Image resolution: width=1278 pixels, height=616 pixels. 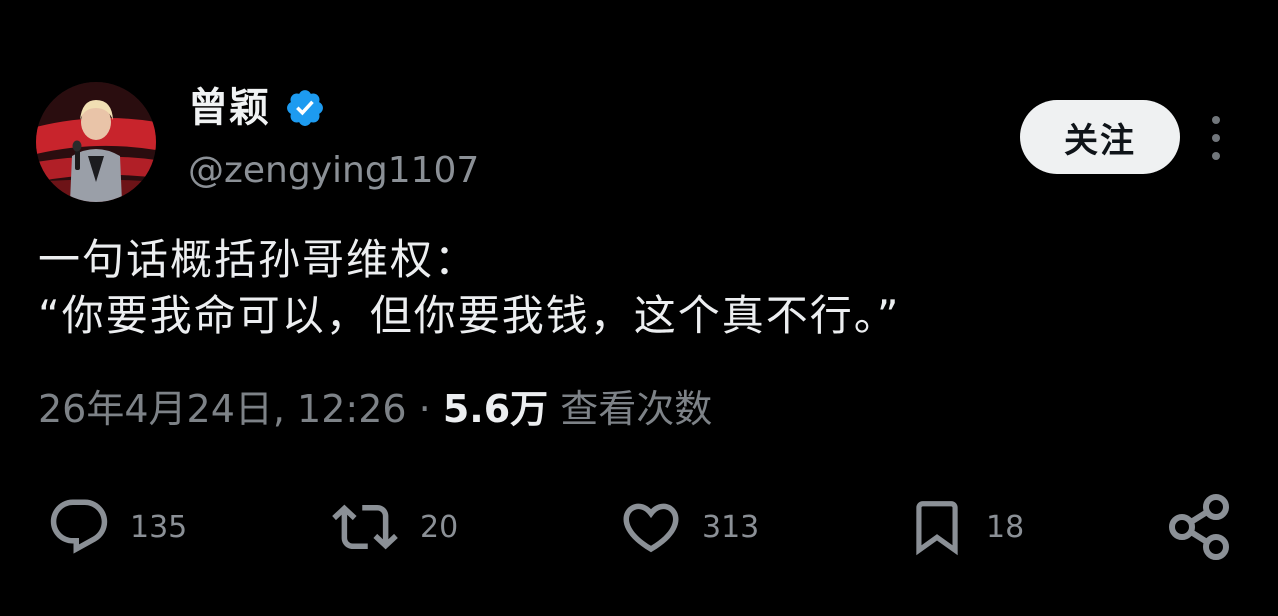 What do you see at coordinates (159, 527) in the screenshot?
I see `reply-count: 135` at bounding box center [159, 527].